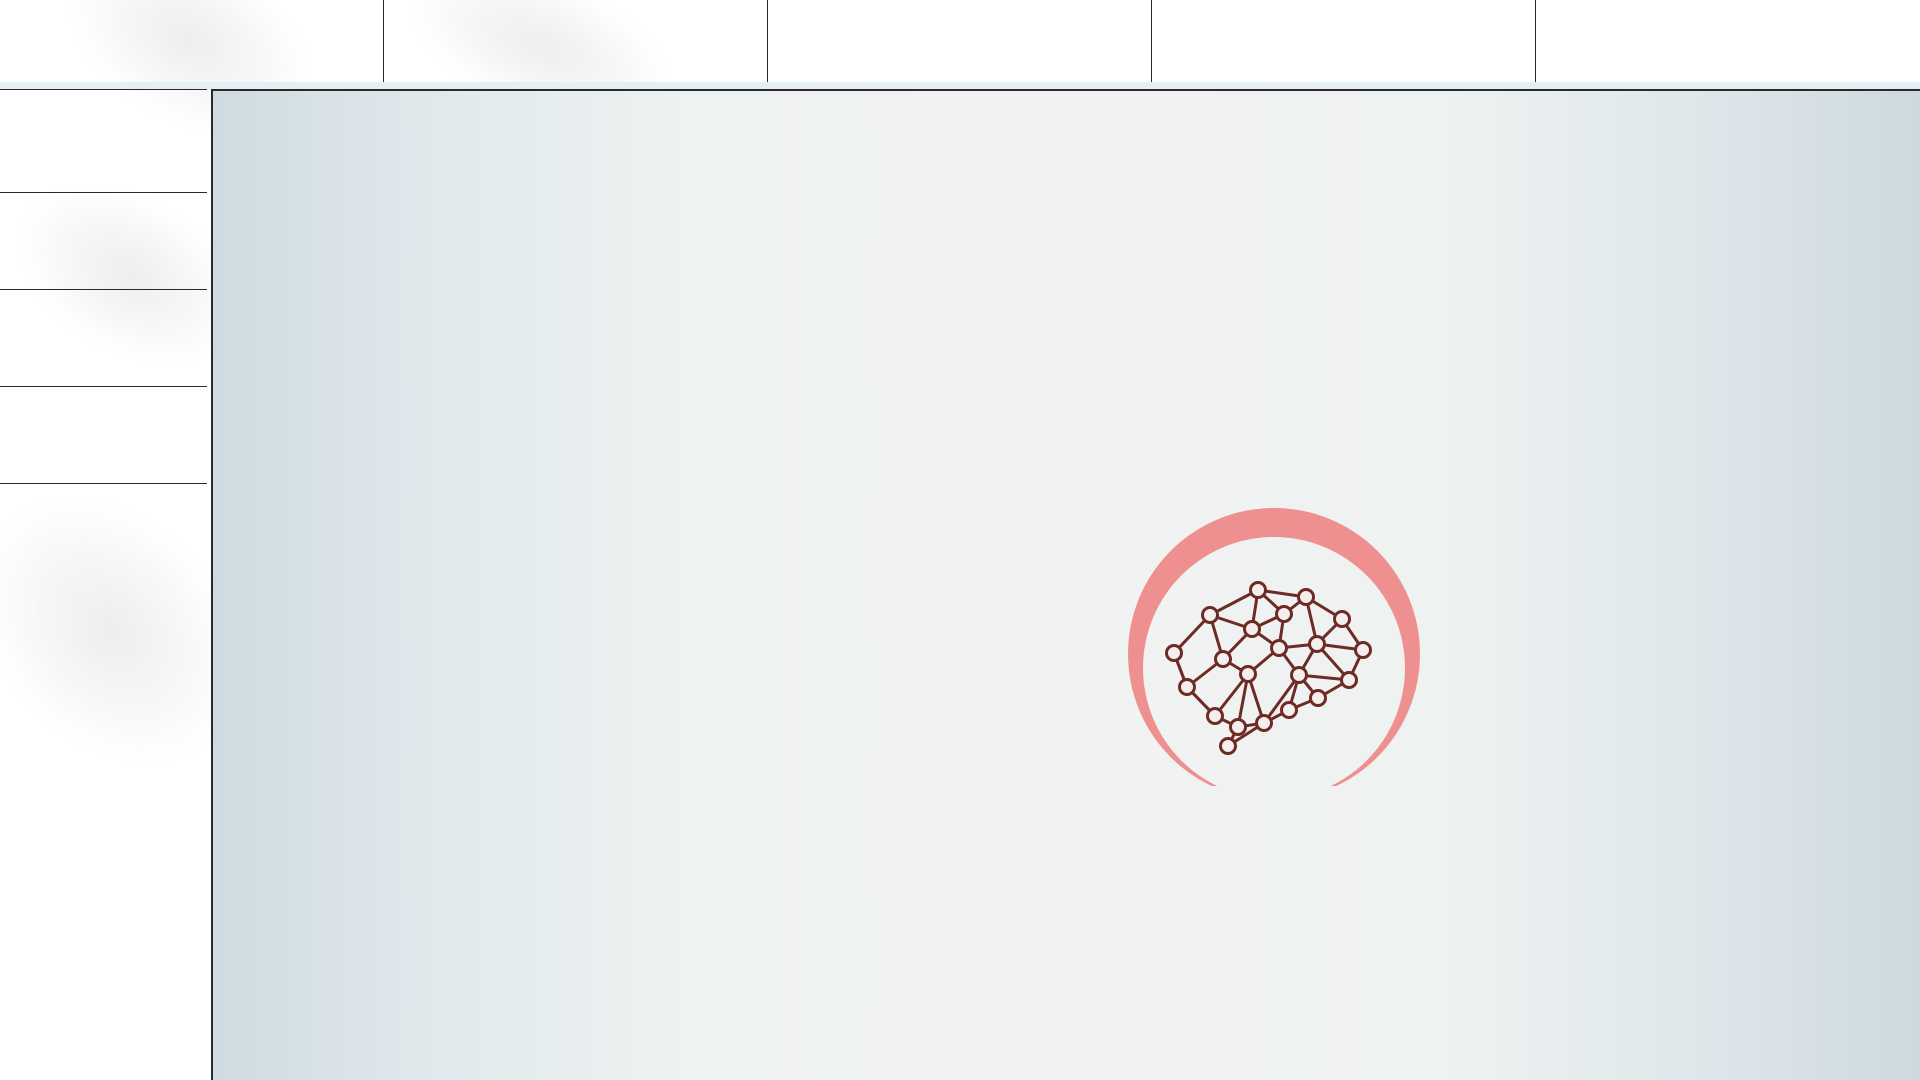 The width and height of the screenshot is (1920, 1080). I want to click on loading-indicator, so click(1274, 654).